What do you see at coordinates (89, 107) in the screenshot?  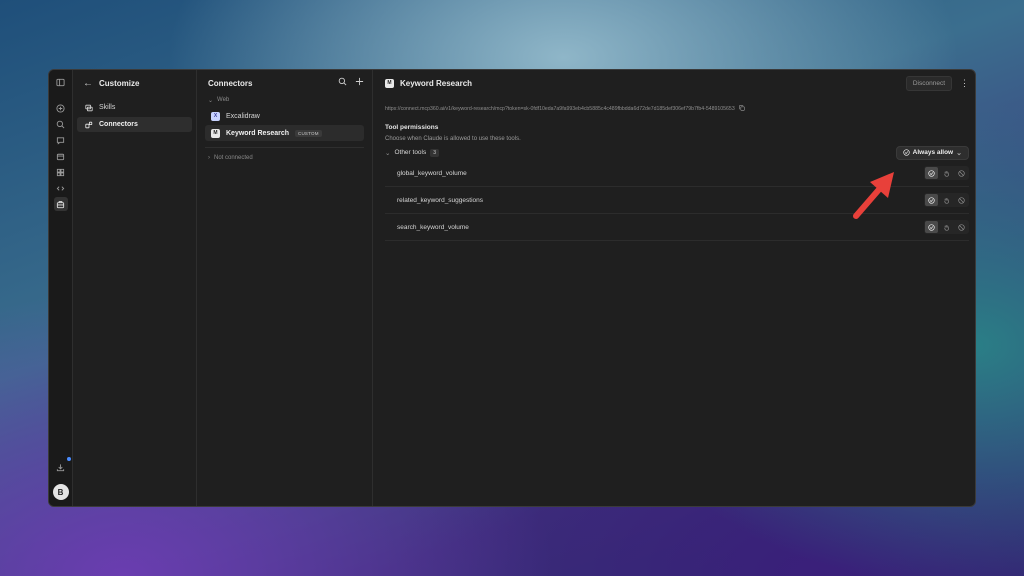 I see `skills-icon` at bounding box center [89, 107].